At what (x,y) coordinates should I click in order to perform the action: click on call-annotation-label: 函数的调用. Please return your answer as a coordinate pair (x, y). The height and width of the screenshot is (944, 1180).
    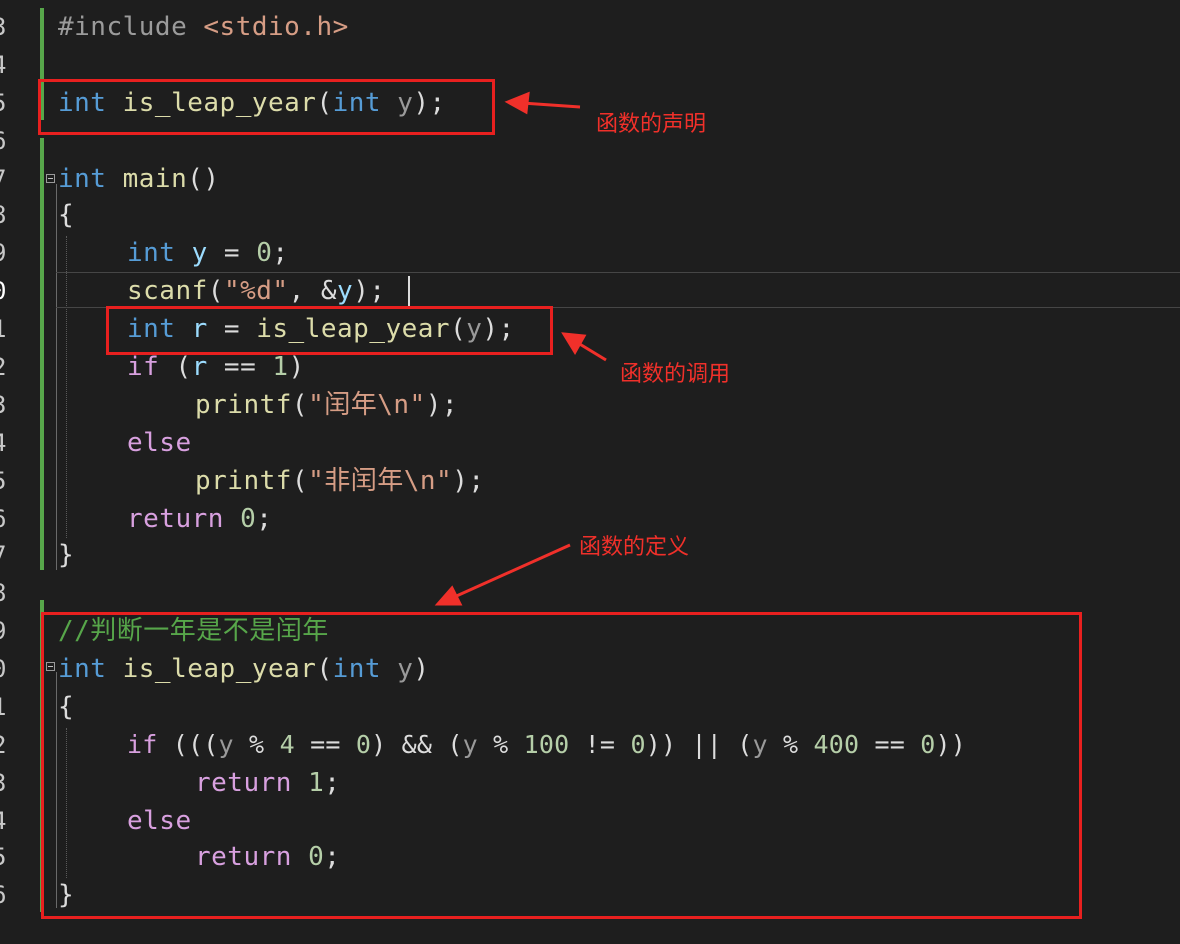
    Looking at the image, I should click on (675, 374).